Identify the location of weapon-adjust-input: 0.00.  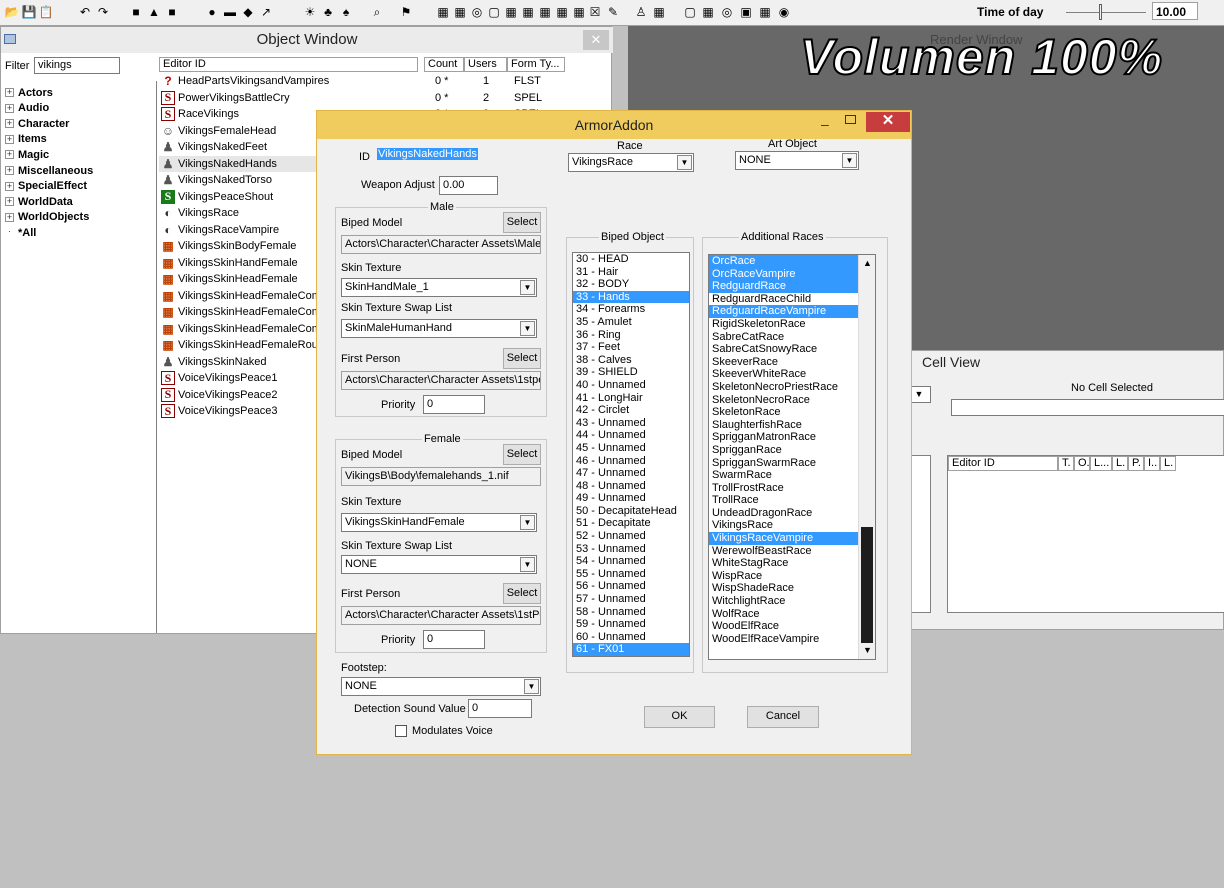
(468, 185).